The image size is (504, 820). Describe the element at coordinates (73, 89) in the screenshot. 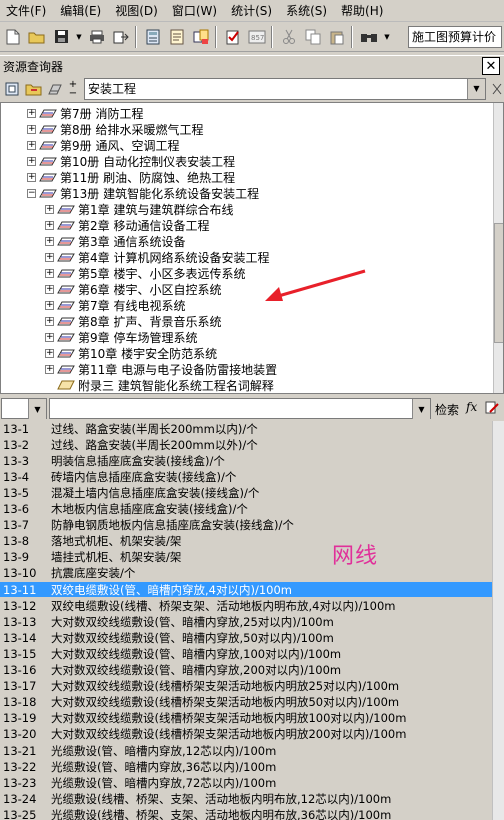

I see `expand-collapse-icon: + −` at that location.